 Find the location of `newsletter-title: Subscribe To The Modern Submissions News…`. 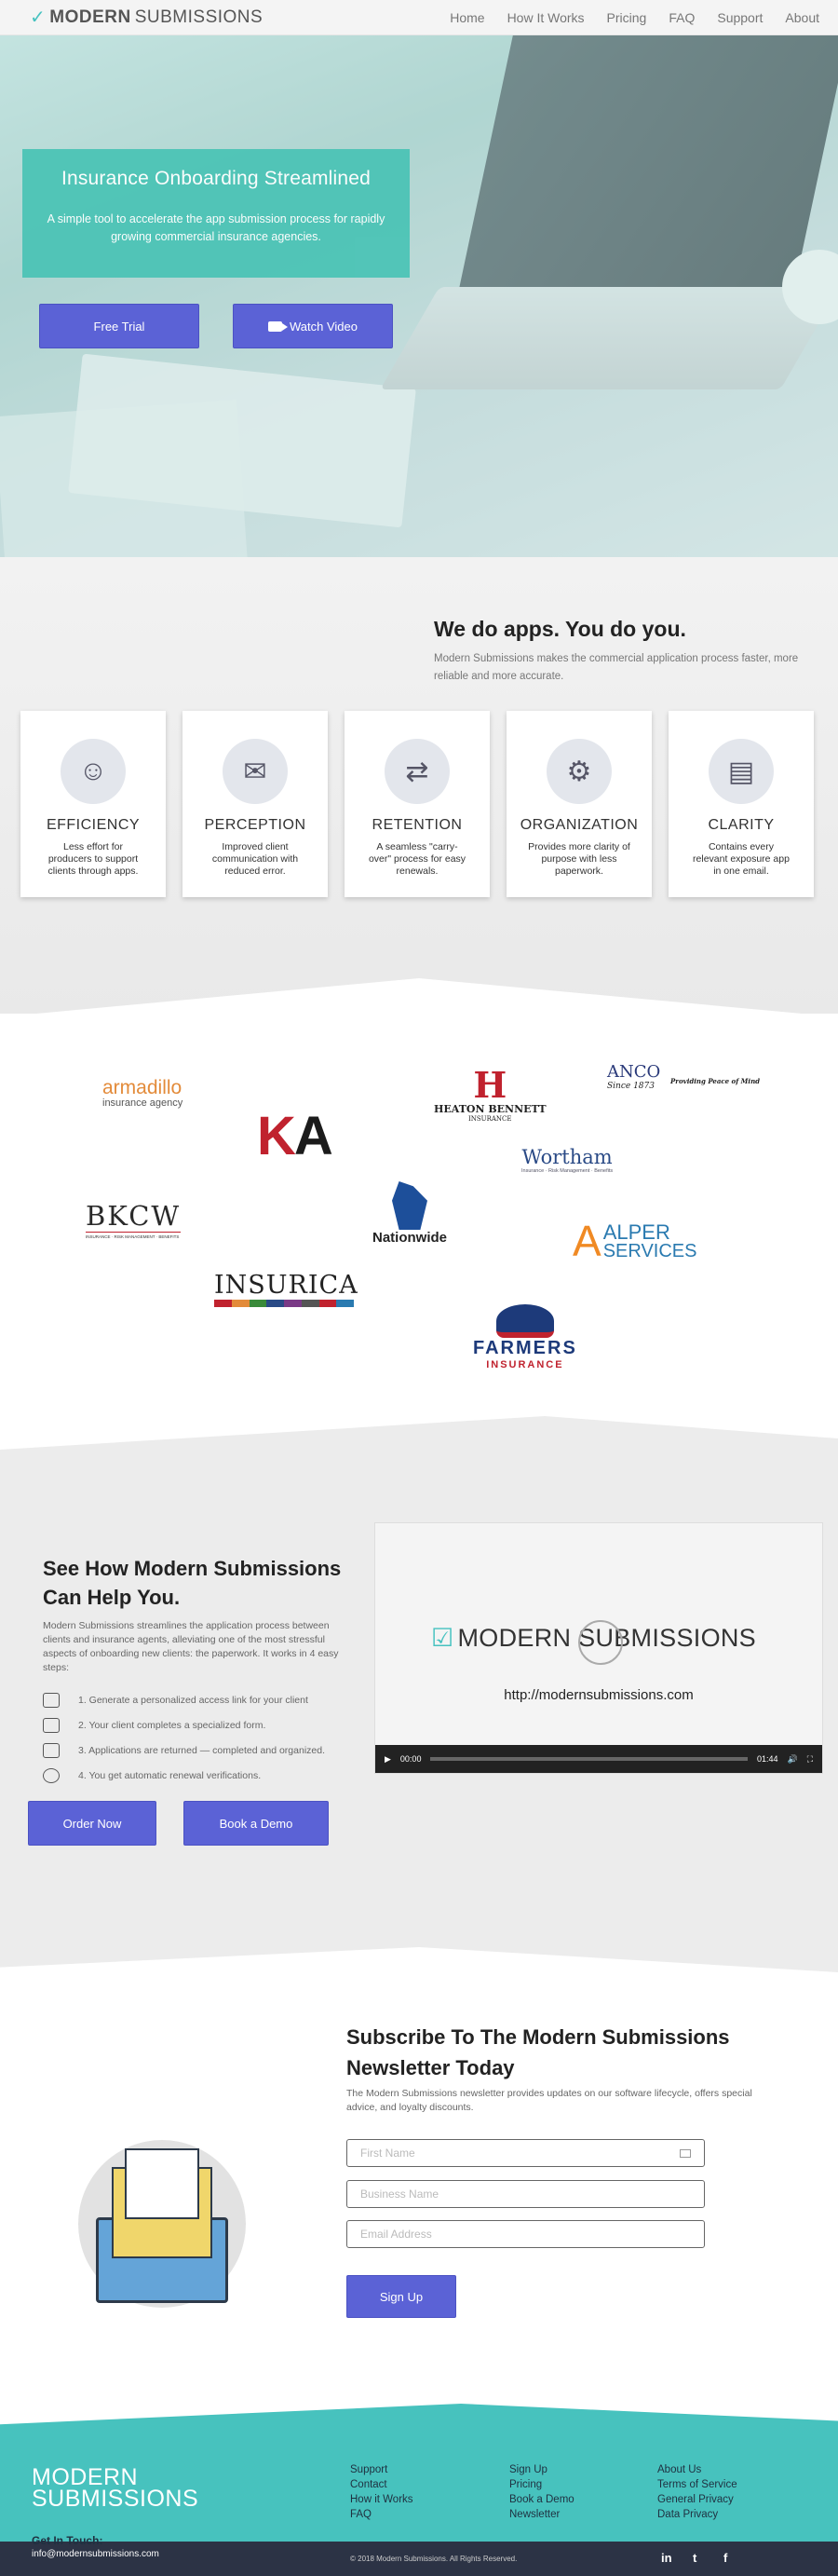

newsletter-title: Subscribe To The Modern Submissions News… is located at coordinates (538, 2052).